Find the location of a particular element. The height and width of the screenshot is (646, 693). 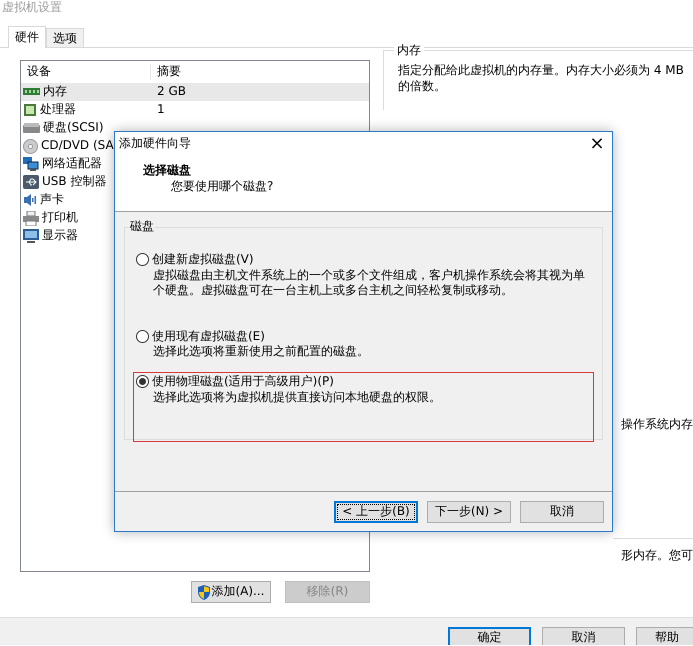

option-description: 选择此选项将为虚拟机提供直接访问本地硬盘的权限。 is located at coordinates (297, 398).